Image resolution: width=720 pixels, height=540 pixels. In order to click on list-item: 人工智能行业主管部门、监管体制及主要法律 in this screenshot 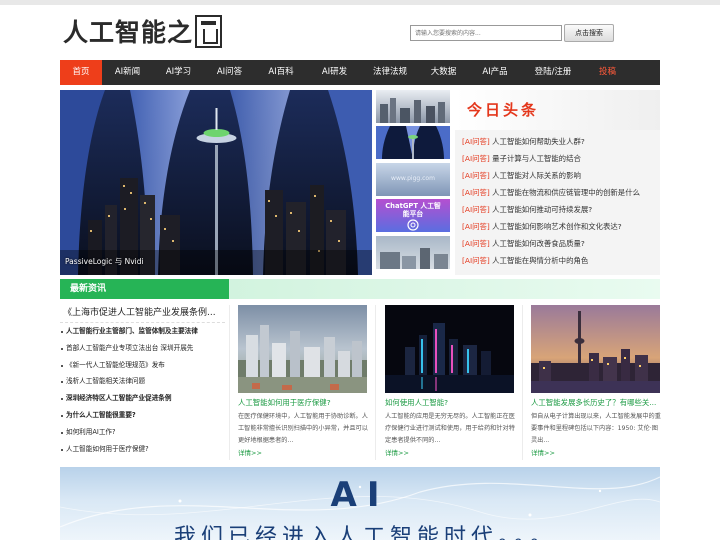, I will do `click(142, 331)`.